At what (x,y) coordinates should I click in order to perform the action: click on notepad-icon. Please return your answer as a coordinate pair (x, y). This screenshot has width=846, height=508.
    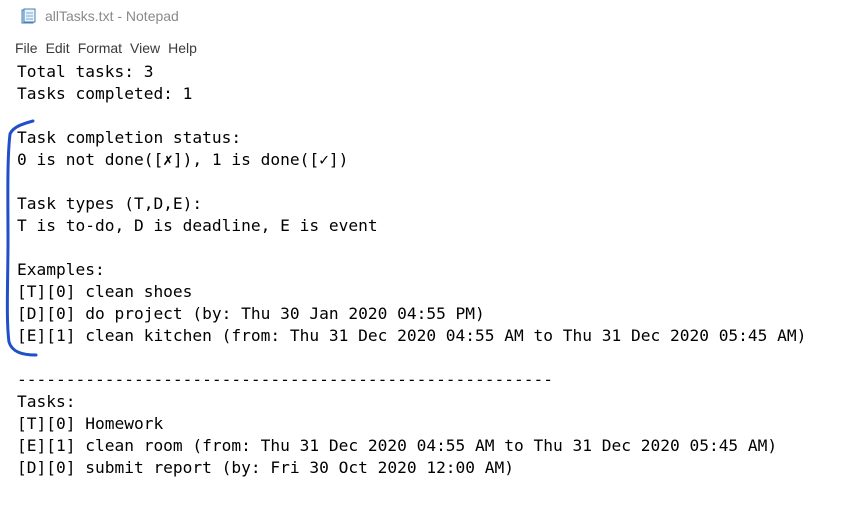
    Looking at the image, I should click on (28, 16).